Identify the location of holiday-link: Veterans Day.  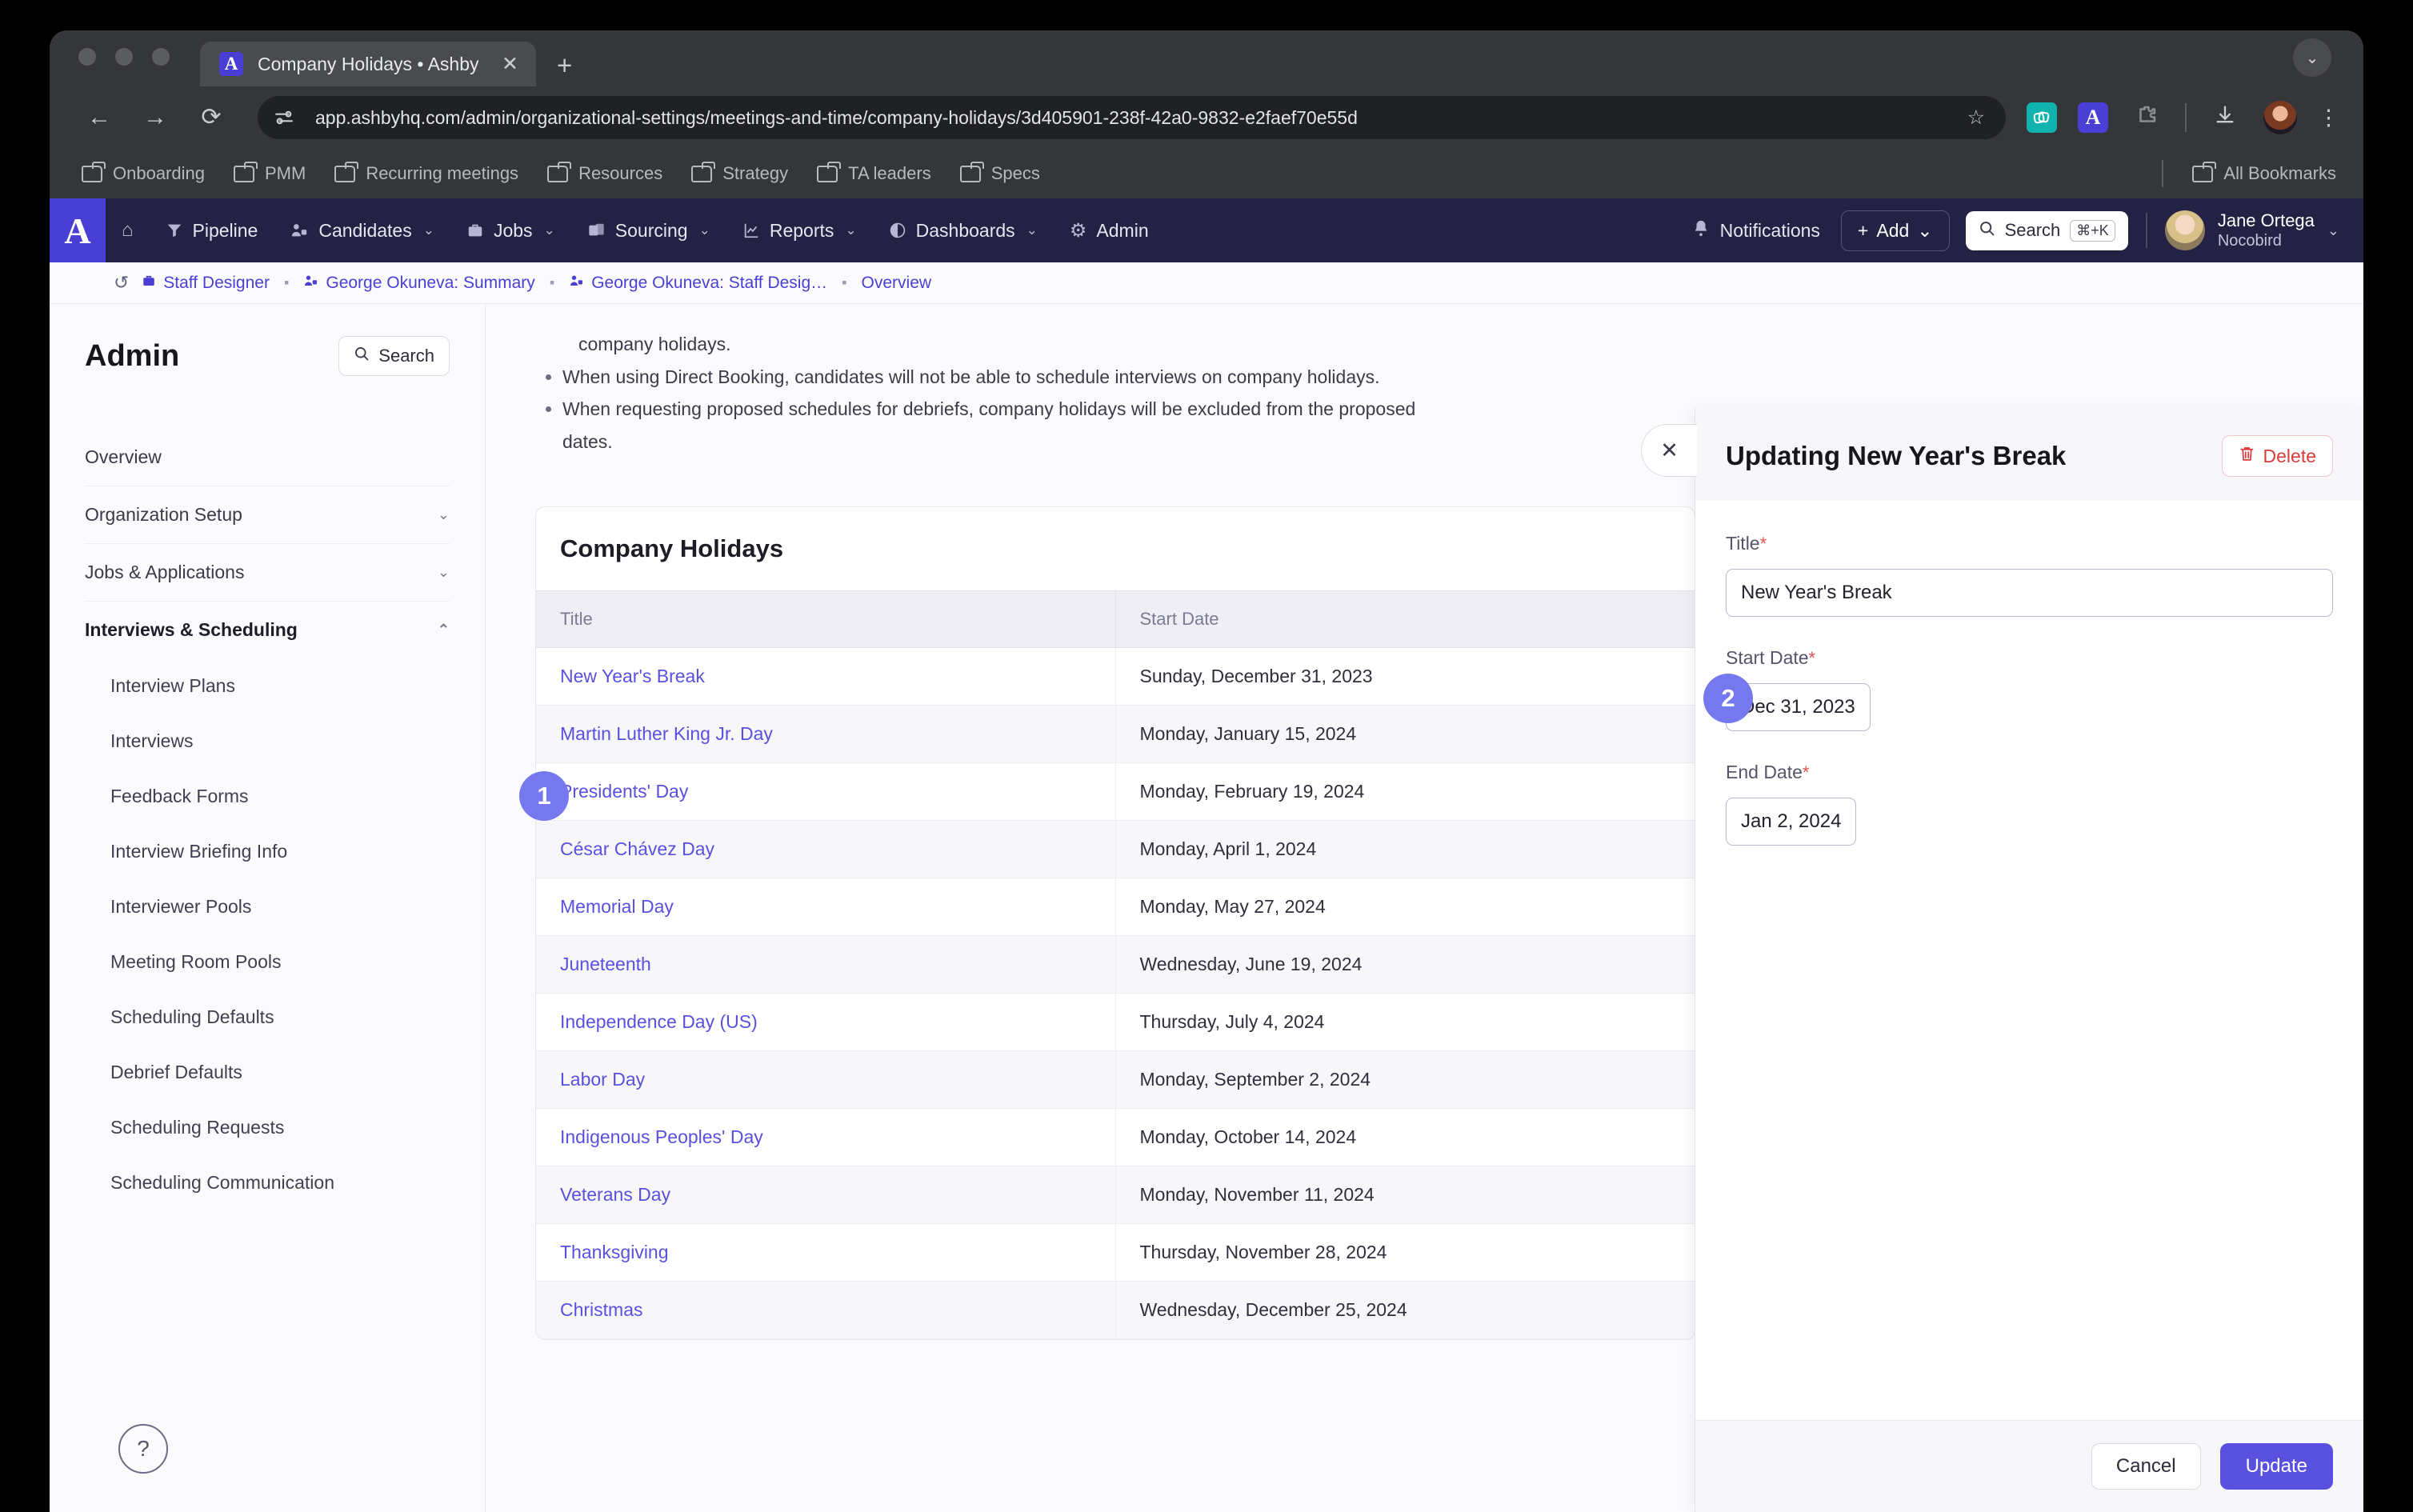
(615, 1194).